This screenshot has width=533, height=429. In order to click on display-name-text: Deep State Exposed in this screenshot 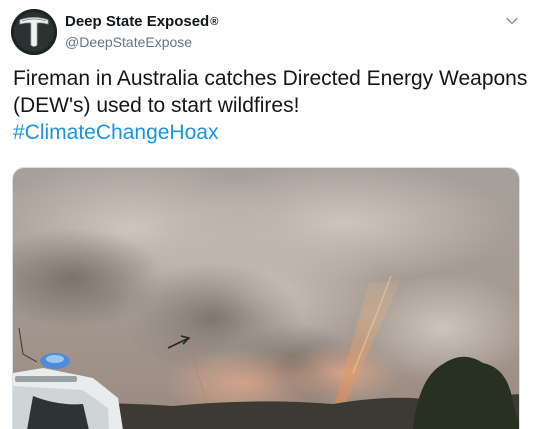, I will do `click(137, 21)`.